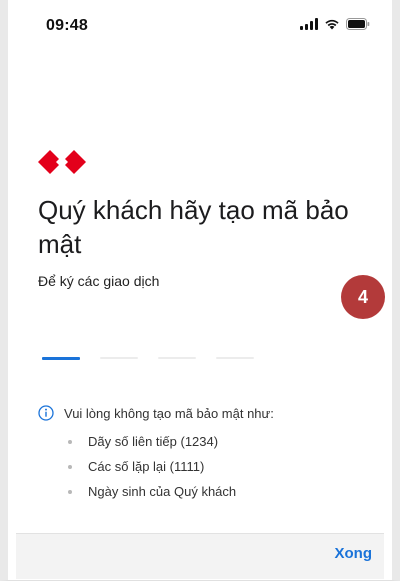 Image resolution: width=400 pixels, height=581 pixels. I want to click on status-bar: 09:48, so click(200, 25).